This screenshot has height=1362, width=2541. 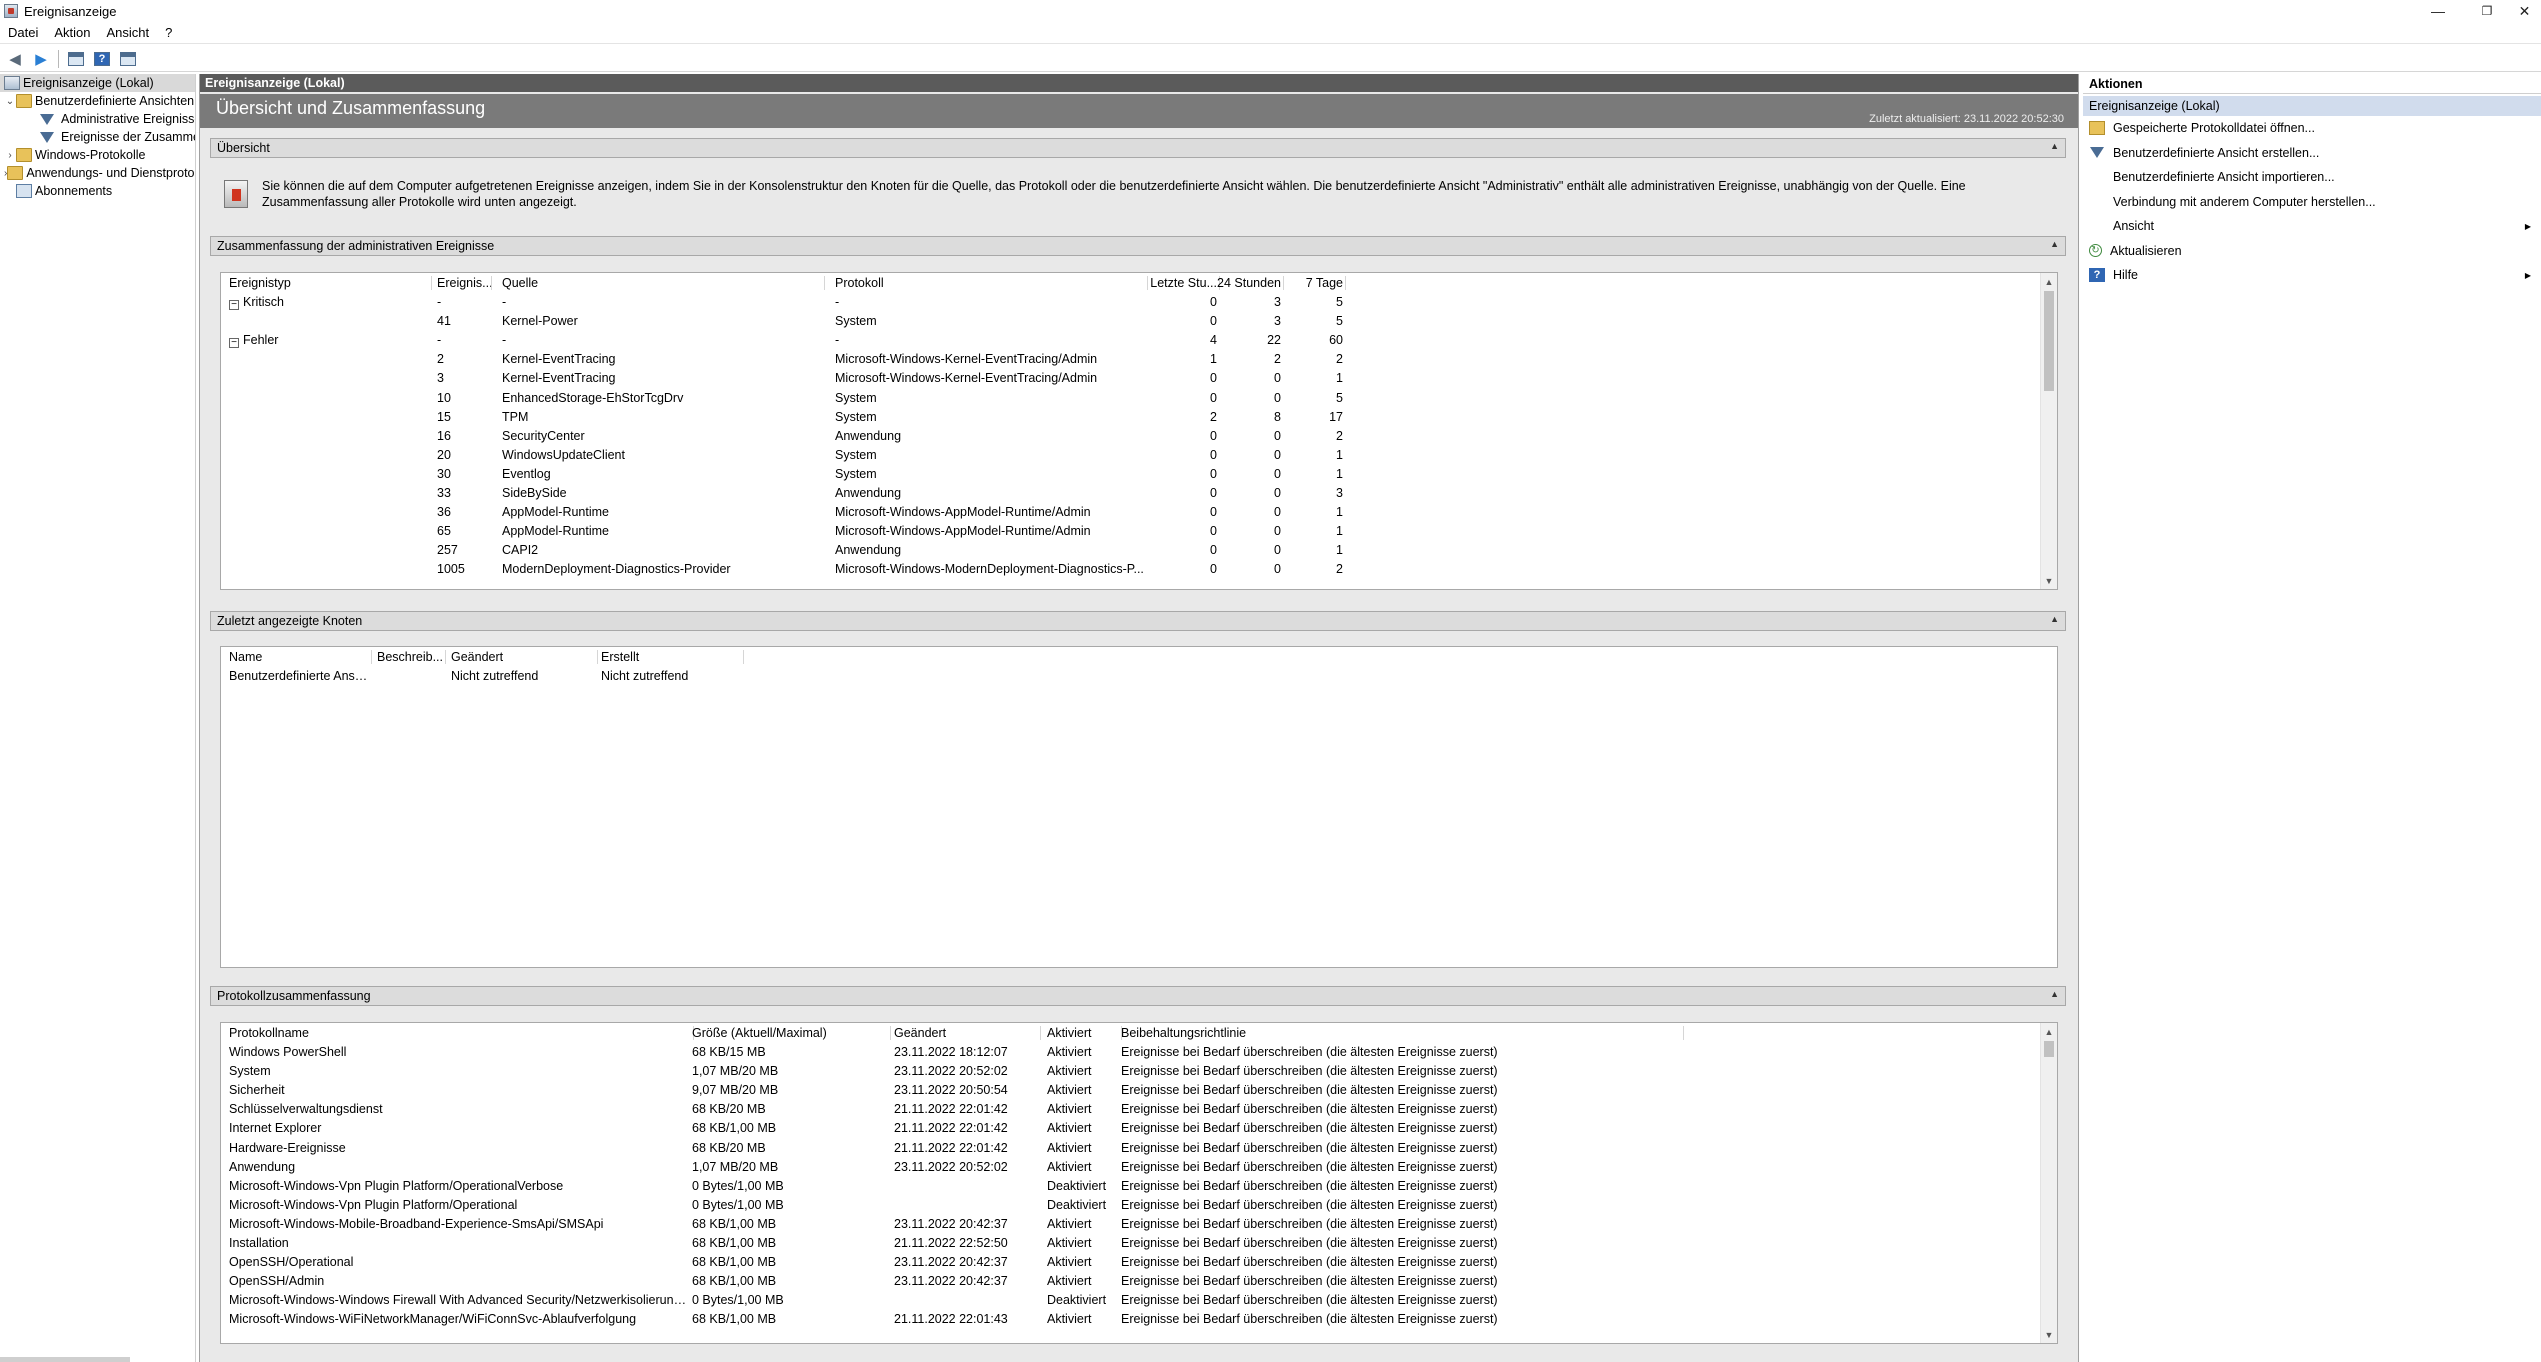 I want to click on menu-datei: Datei, so click(x=23, y=32).